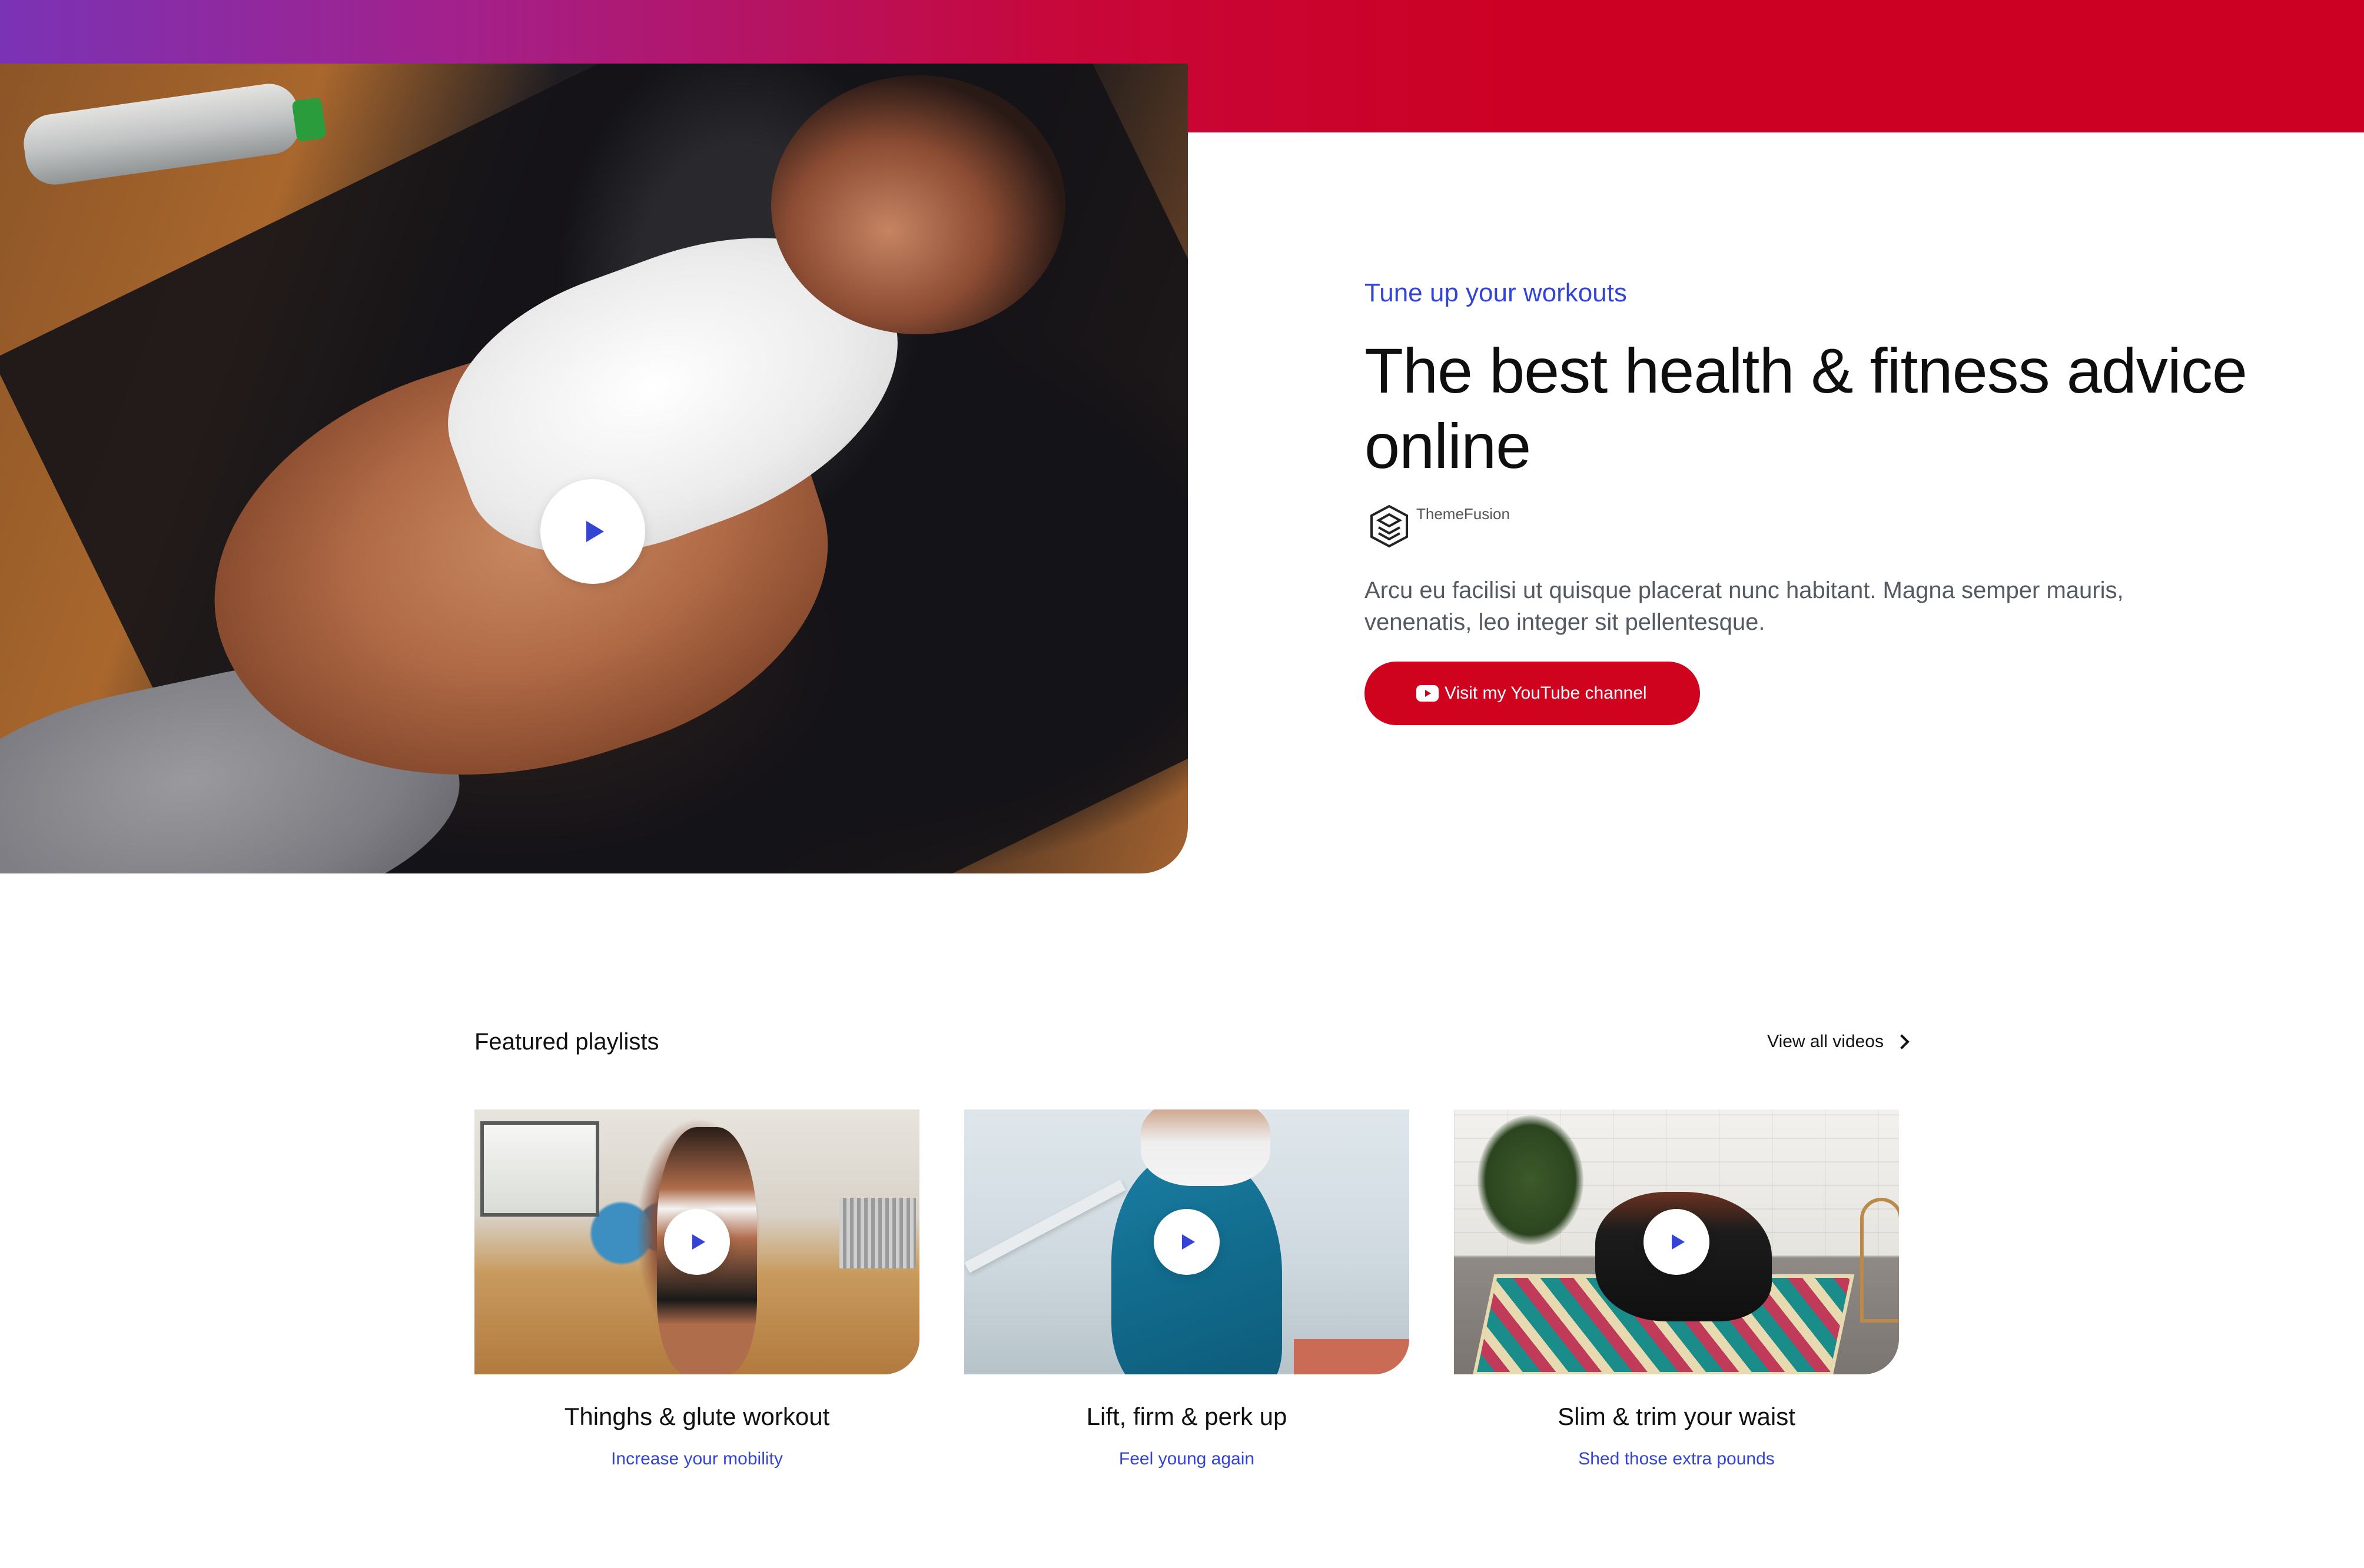 This screenshot has height=1568, width=2364. Describe the element at coordinates (1427, 693) in the screenshot. I see `youtube-icon` at that location.